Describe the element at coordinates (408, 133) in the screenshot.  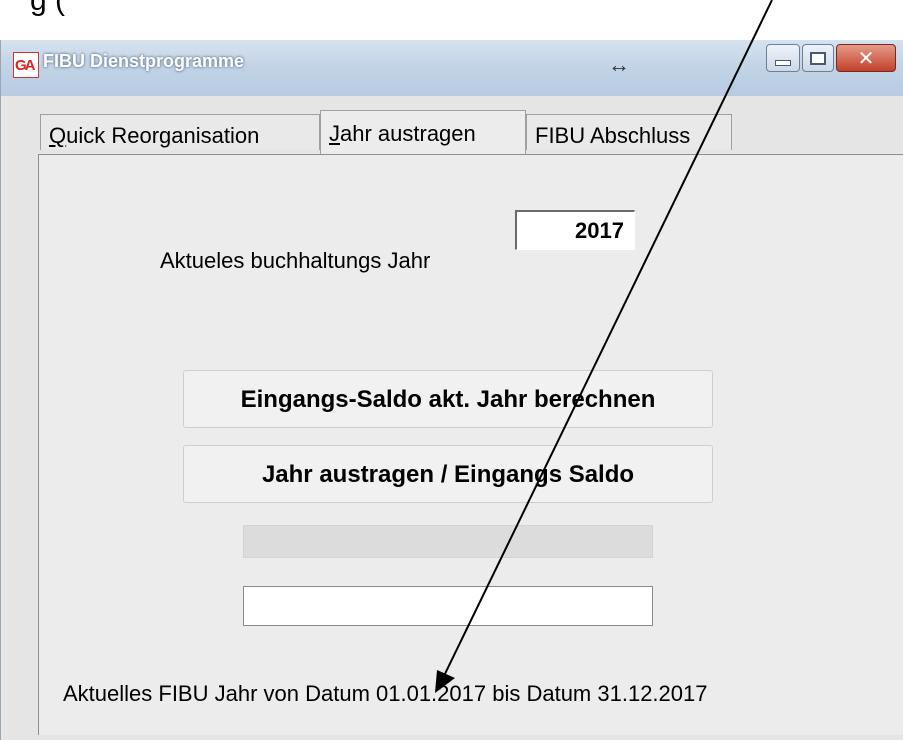
I see `tab-label: ahr austragen` at that location.